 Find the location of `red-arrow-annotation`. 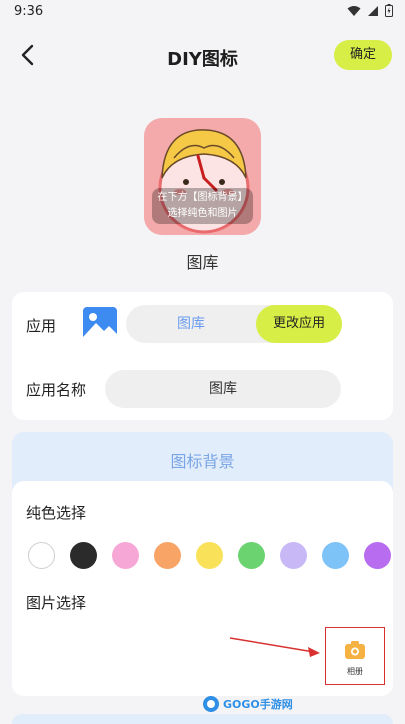

red-arrow-annotation is located at coordinates (274, 647).